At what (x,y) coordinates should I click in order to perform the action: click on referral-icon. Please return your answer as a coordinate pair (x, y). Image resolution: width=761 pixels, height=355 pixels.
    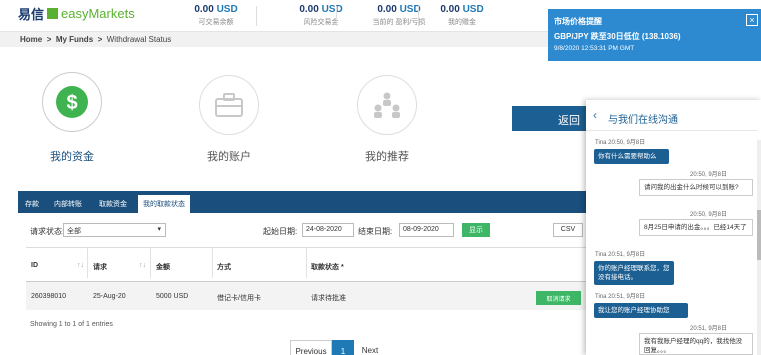
    Looking at the image, I should click on (387, 105).